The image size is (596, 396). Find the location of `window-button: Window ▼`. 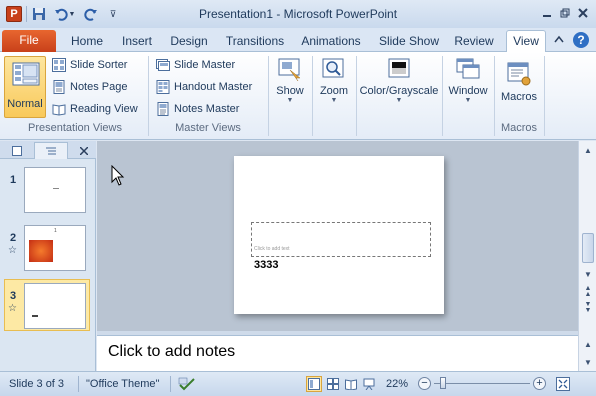

window-button: Window ▼ is located at coordinates (468, 80).